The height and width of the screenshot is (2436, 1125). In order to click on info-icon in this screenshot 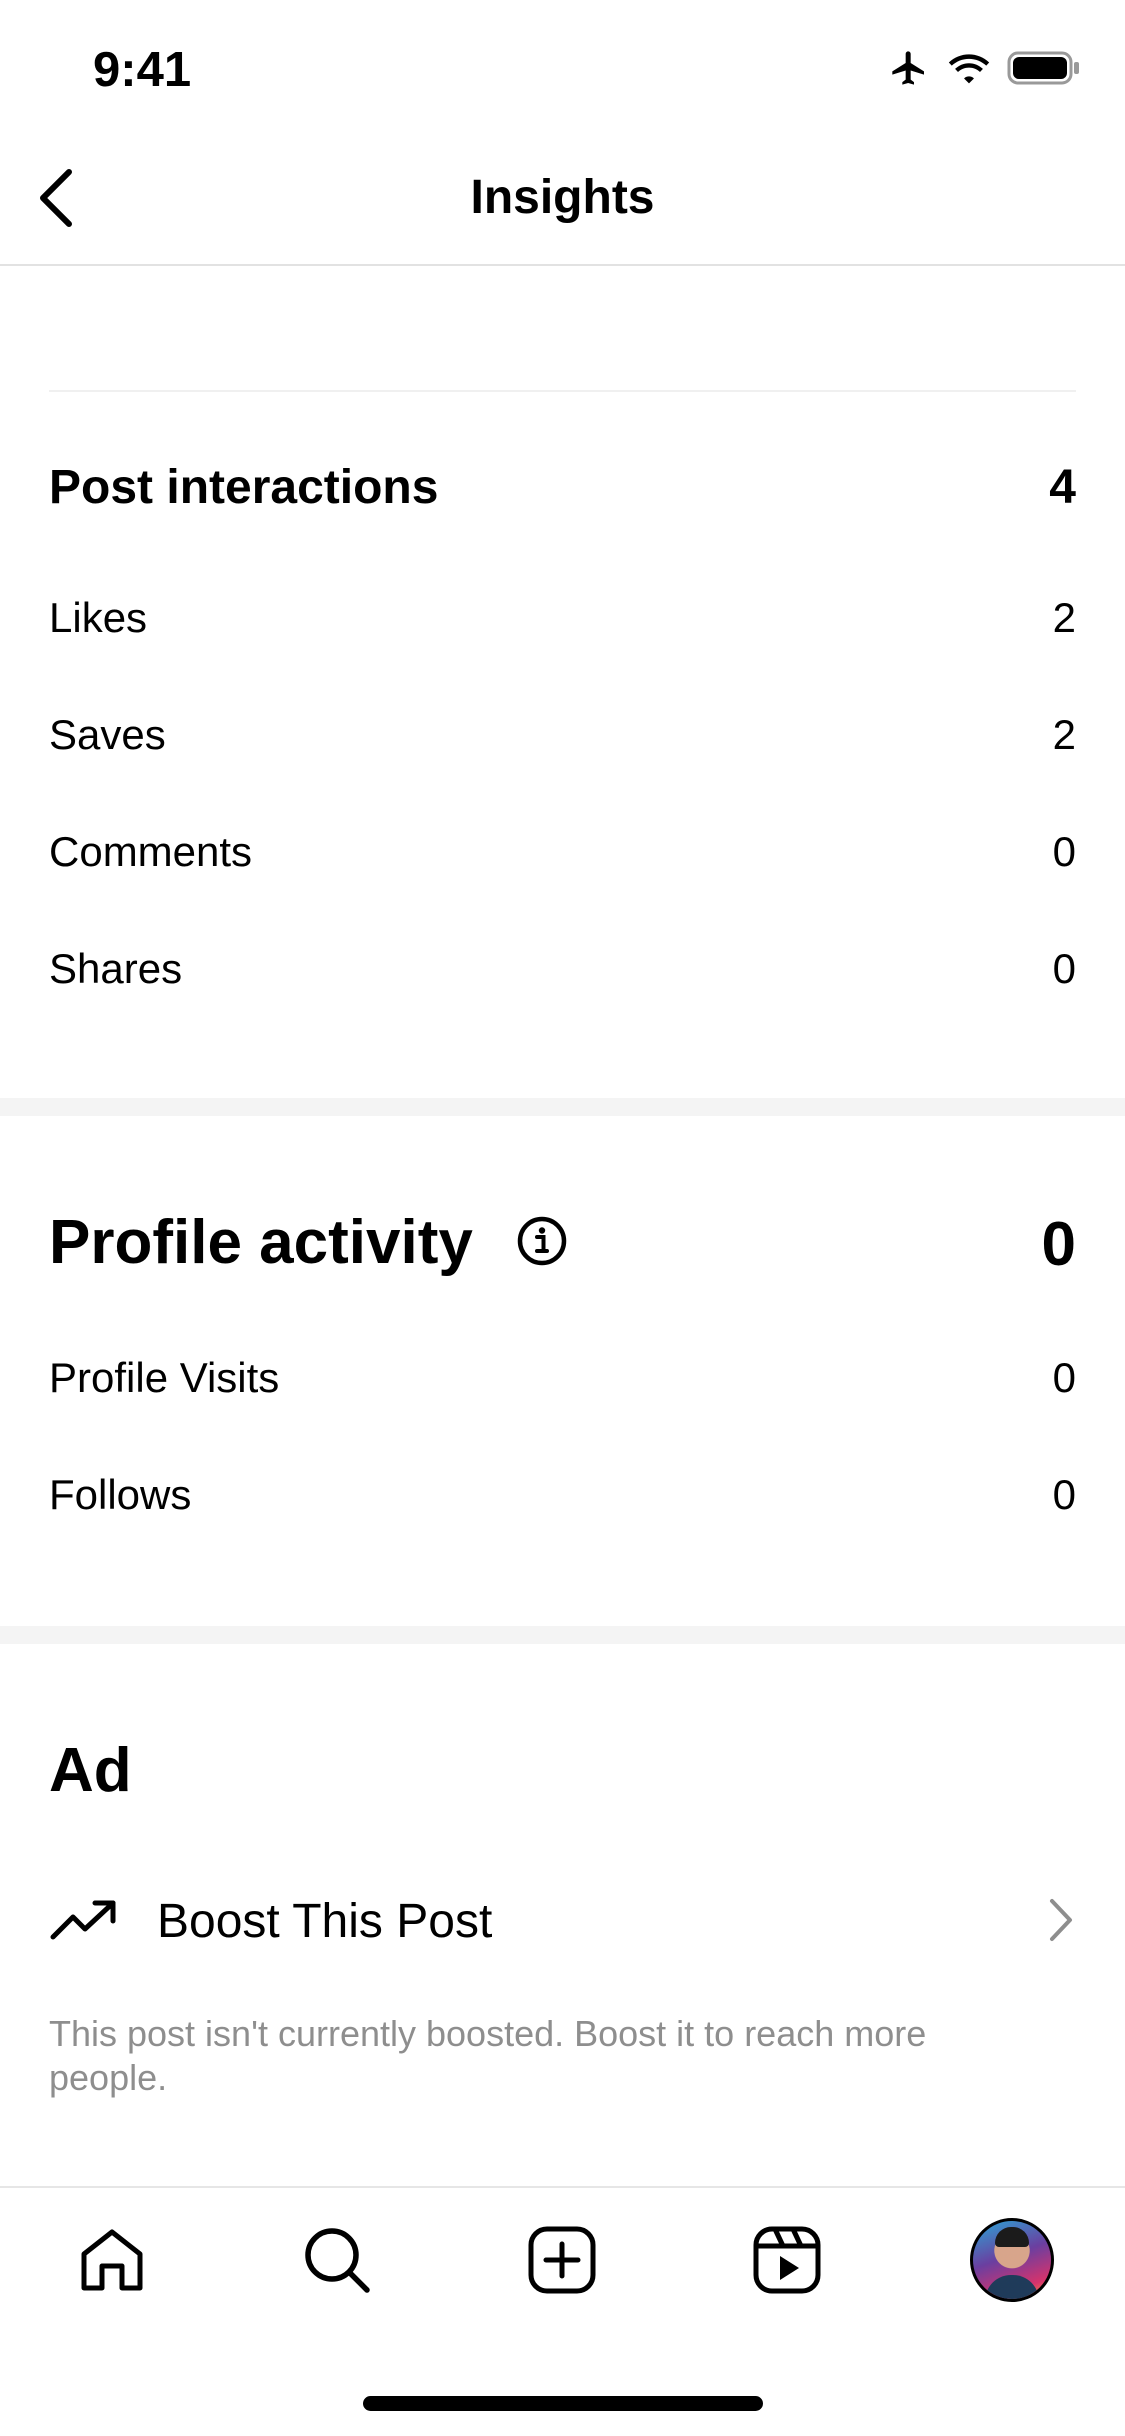, I will do `click(542, 1247)`.